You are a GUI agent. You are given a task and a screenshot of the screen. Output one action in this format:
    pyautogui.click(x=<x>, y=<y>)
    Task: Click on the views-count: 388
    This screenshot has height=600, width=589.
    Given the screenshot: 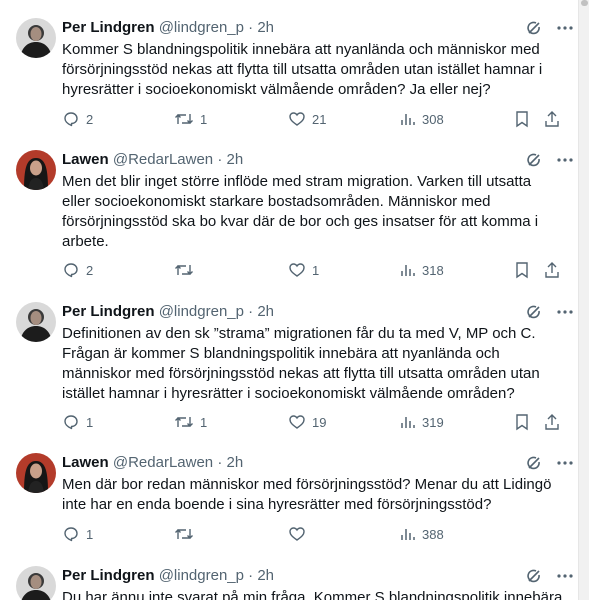 What is the action you would take?
    pyautogui.click(x=433, y=534)
    